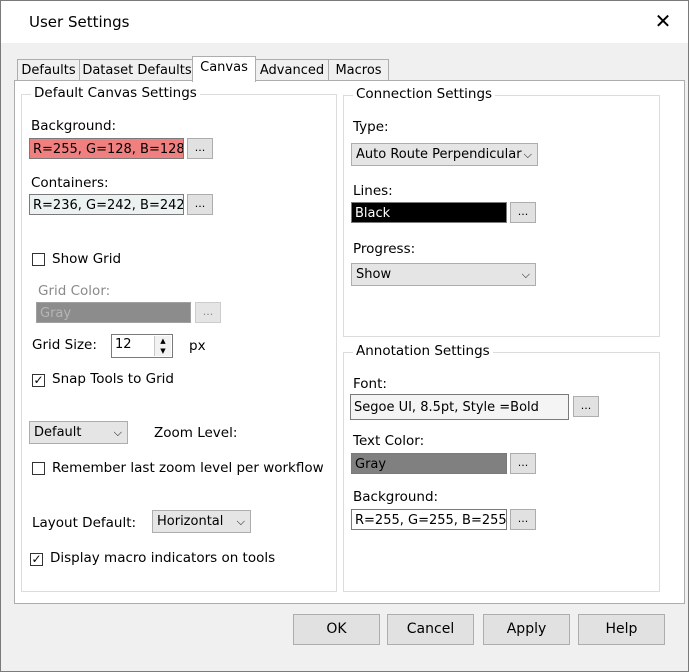 The image size is (689, 672). What do you see at coordinates (396, 497) in the screenshot?
I see `annotation-background-label: Background:` at bounding box center [396, 497].